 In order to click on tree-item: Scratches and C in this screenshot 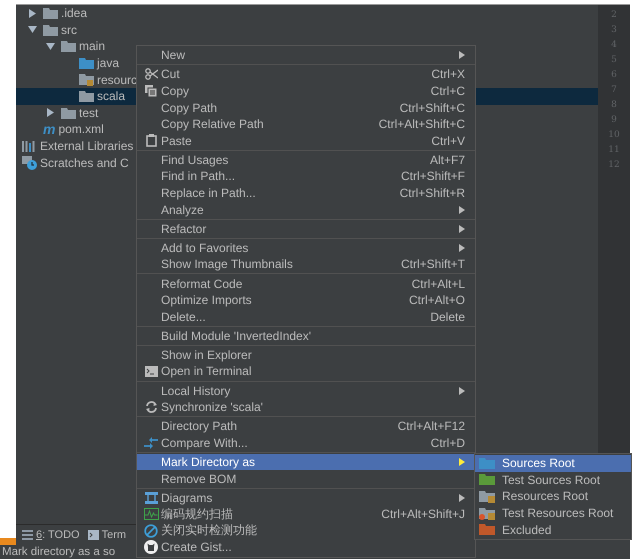, I will do `click(84, 163)`.